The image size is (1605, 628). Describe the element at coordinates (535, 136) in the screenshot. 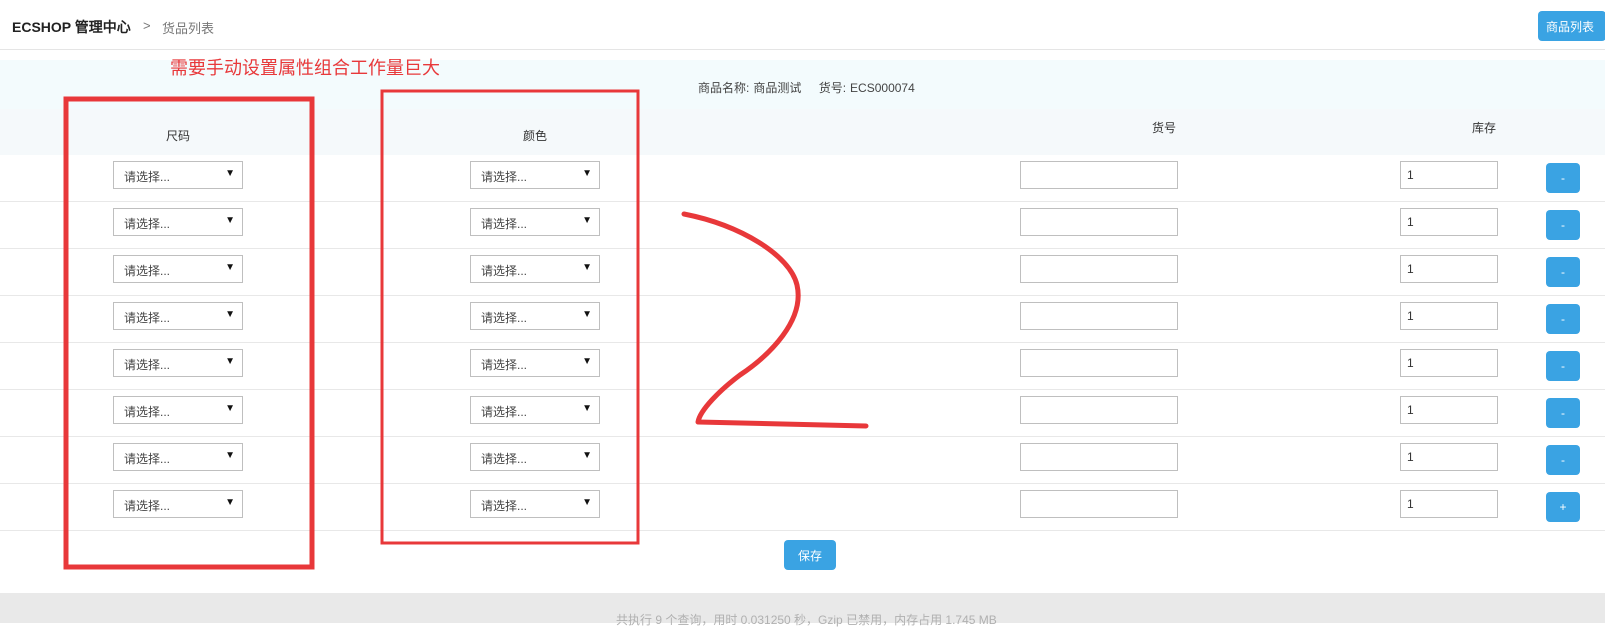

I see `column-header-color: 颜色` at that location.